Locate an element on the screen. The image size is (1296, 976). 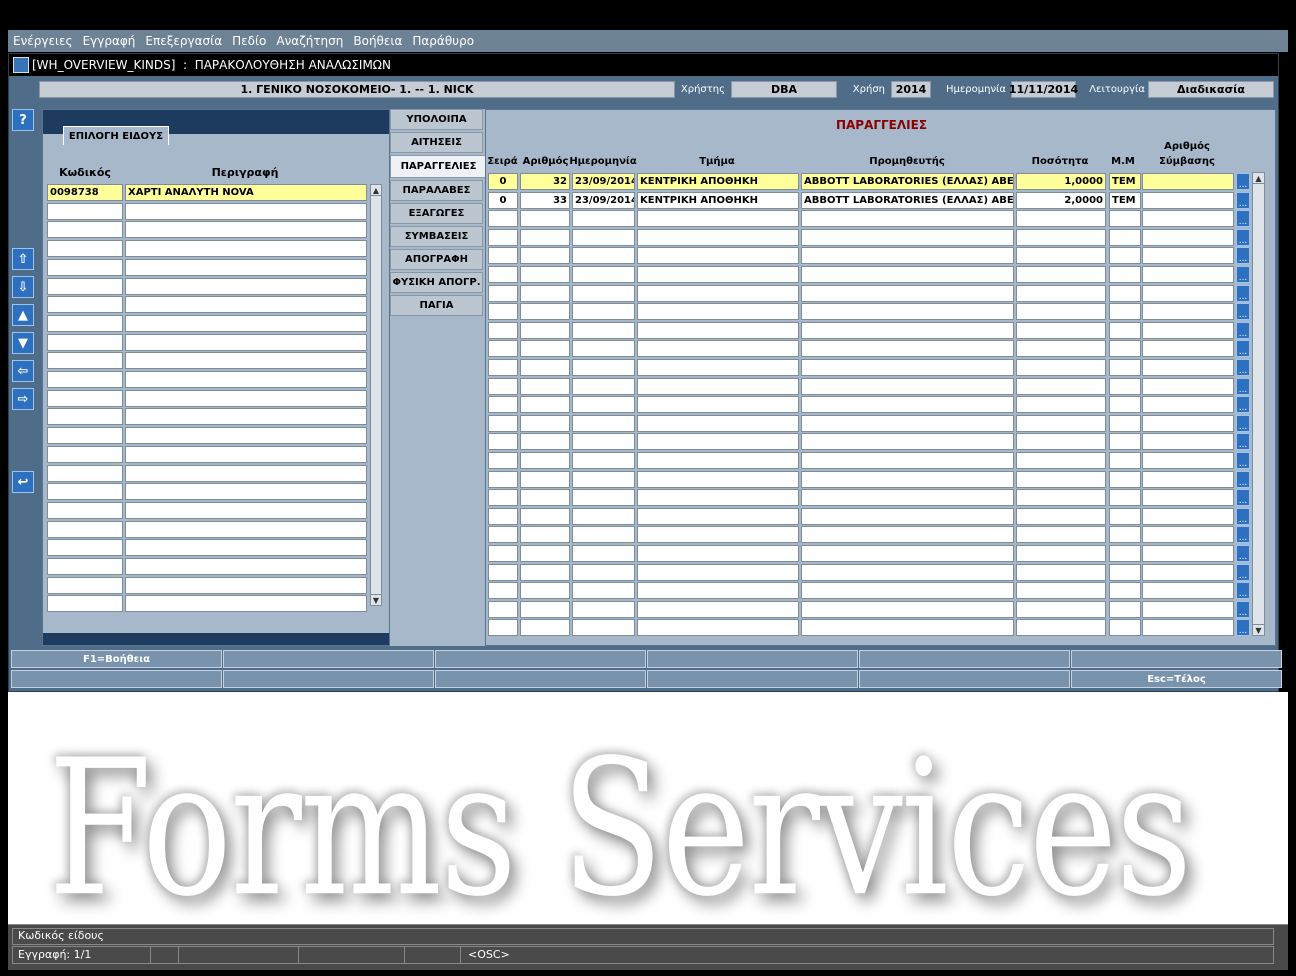
tab-1: ΑΙΤΗΣΕΙΣ is located at coordinates (436, 142).